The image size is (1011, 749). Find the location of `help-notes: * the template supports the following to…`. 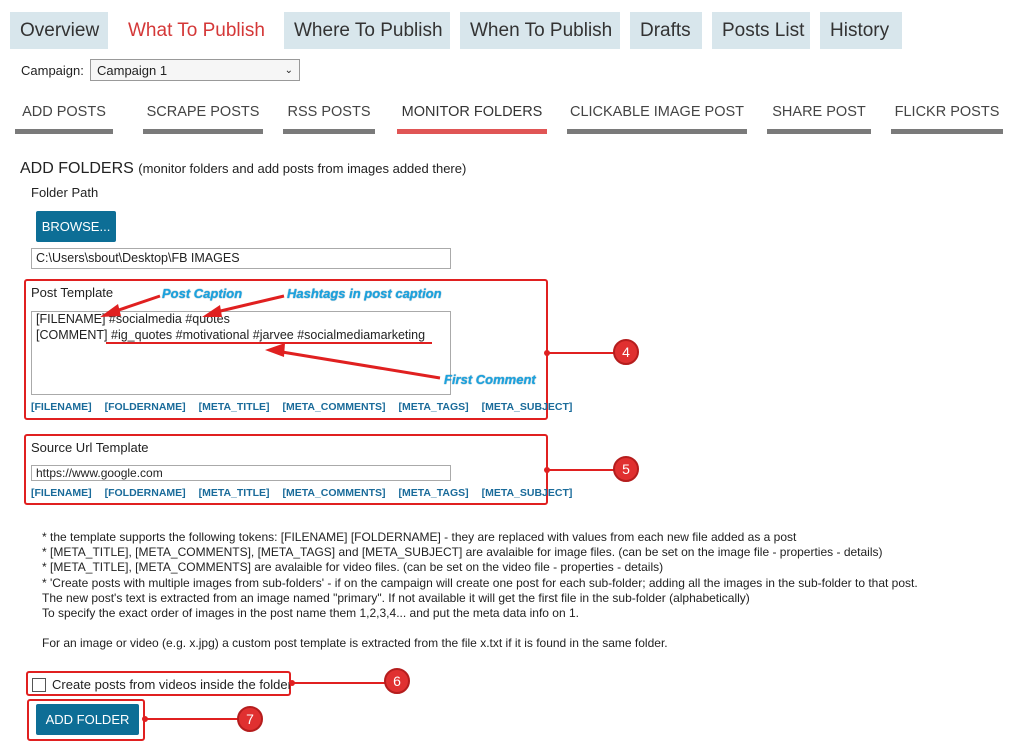

help-notes: * the template supports the following to… is located at coordinates (480, 590).